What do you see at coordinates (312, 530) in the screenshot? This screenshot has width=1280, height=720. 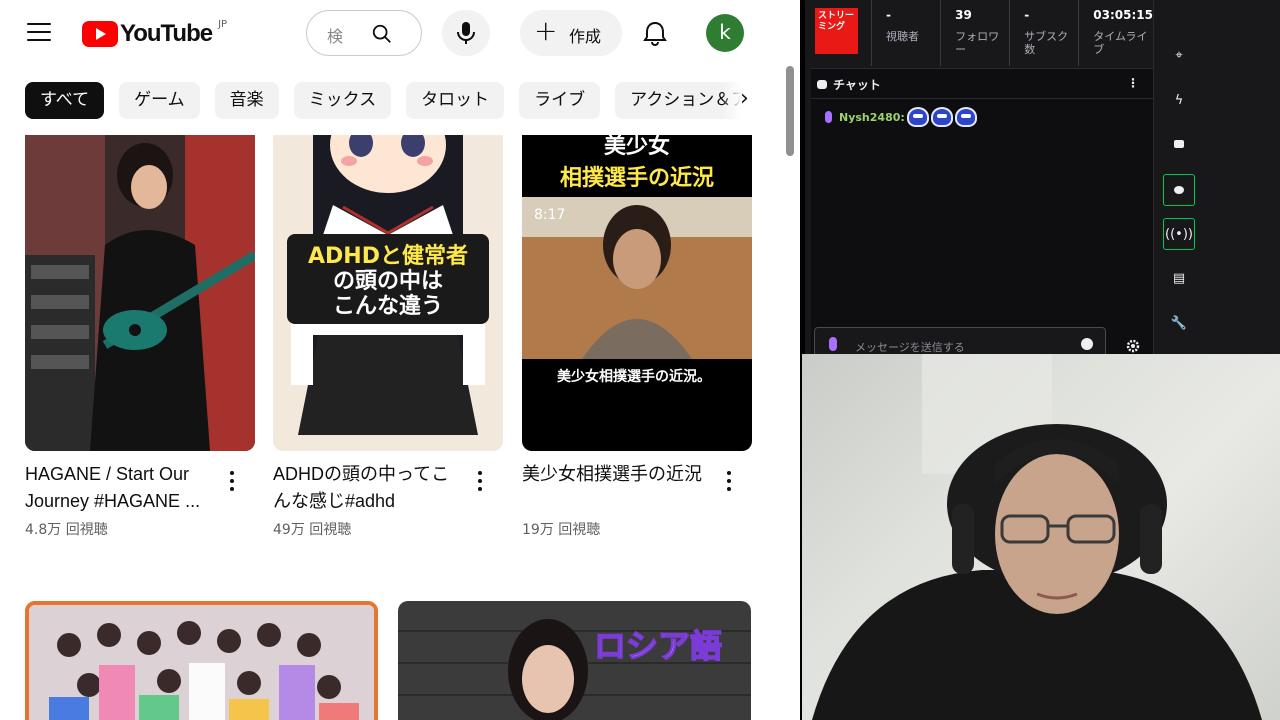 I see `view-count: 49万 回視聴` at bounding box center [312, 530].